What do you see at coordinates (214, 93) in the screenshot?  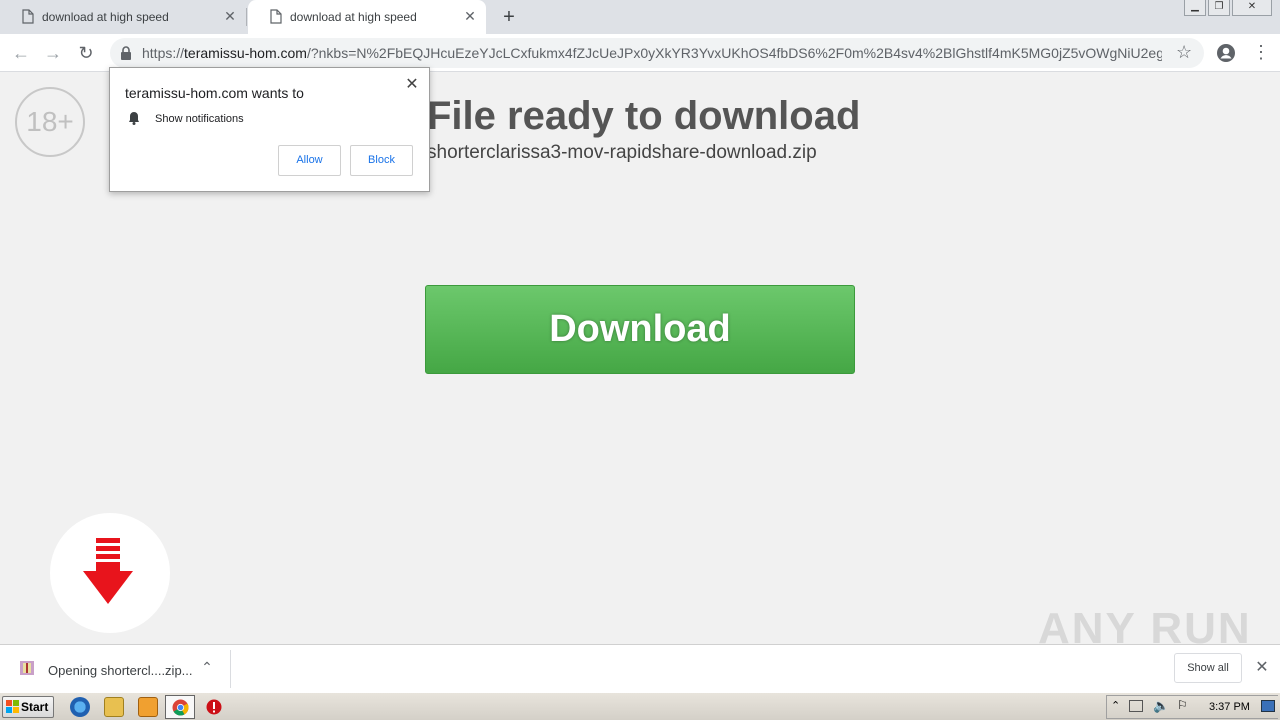 I see `dialog-title: teramissu-hom.com wants to` at bounding box center [214, 93].